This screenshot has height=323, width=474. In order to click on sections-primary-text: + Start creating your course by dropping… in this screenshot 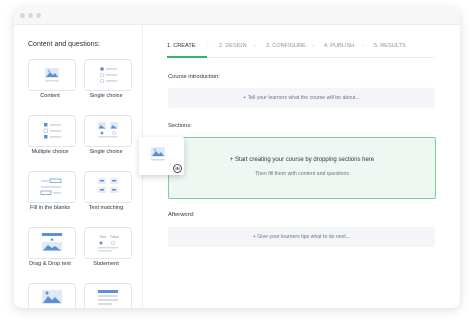, I will do `click(302, 160)`.